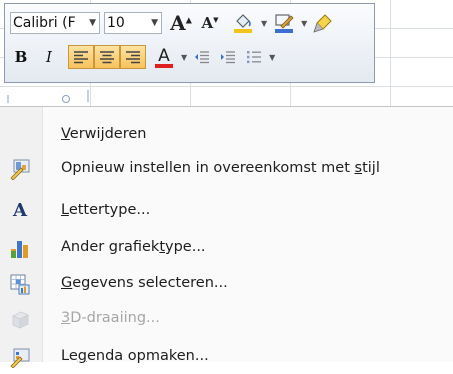  I want to click on font-color-button: A, so click(164, 57).